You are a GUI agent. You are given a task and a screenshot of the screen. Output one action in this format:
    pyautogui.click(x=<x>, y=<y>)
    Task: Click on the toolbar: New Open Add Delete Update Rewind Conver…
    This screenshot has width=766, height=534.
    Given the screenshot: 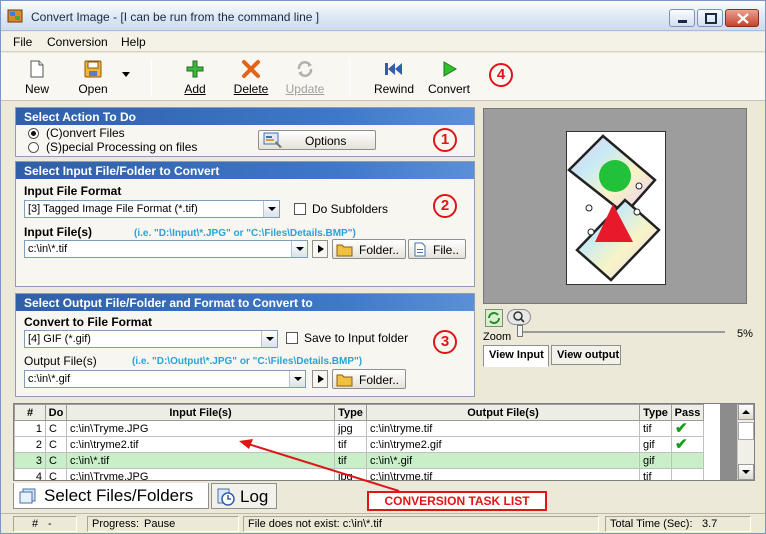 What is the action you would take?
    pyautogui.click(x=383, y=77)
    